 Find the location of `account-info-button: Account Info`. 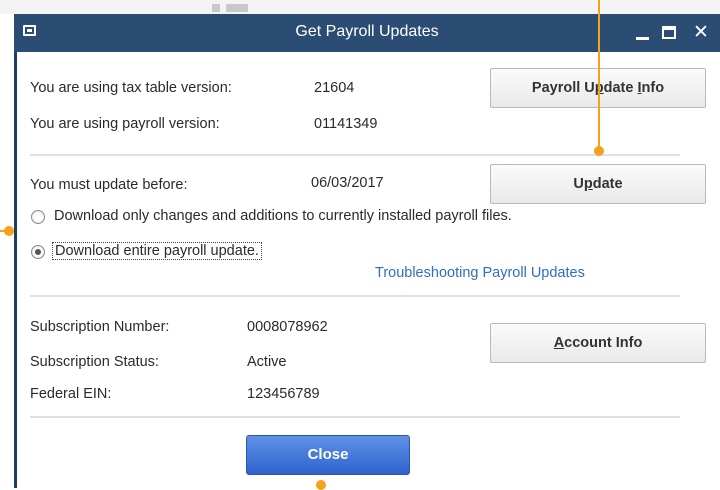

account-info-button: Account Info is located at coordinates (598, 343).